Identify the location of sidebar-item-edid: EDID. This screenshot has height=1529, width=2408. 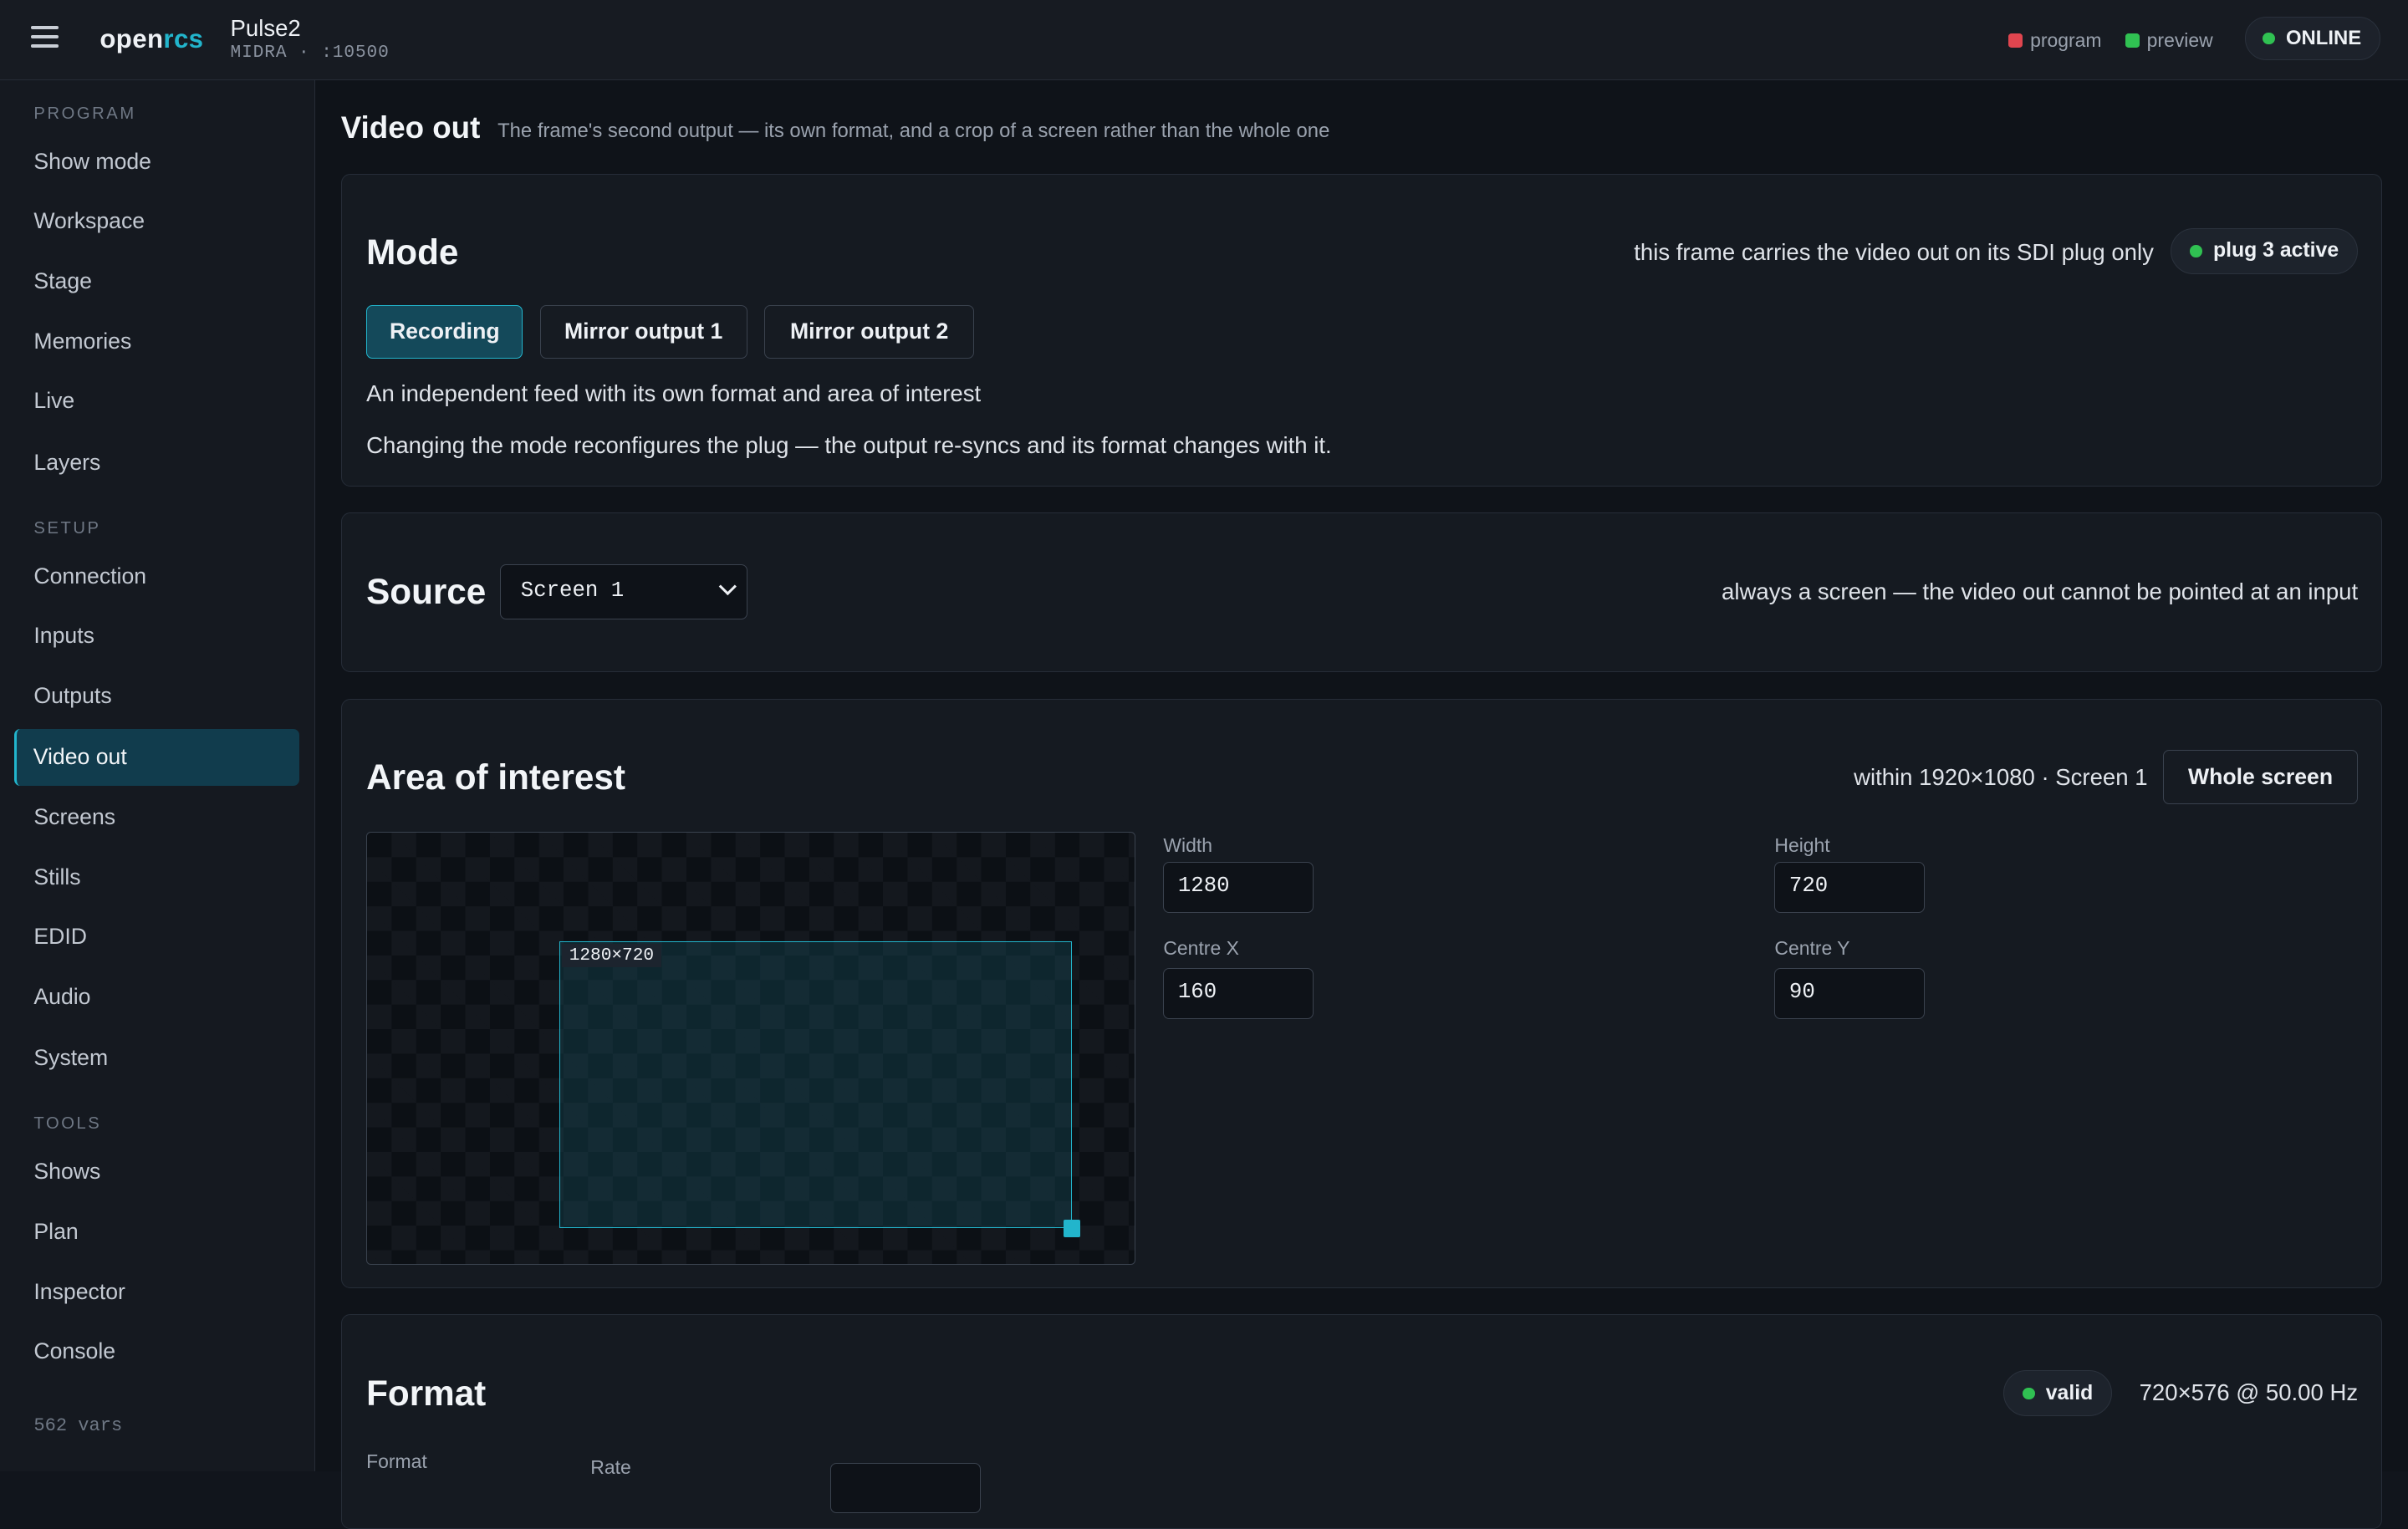
(157, 937).